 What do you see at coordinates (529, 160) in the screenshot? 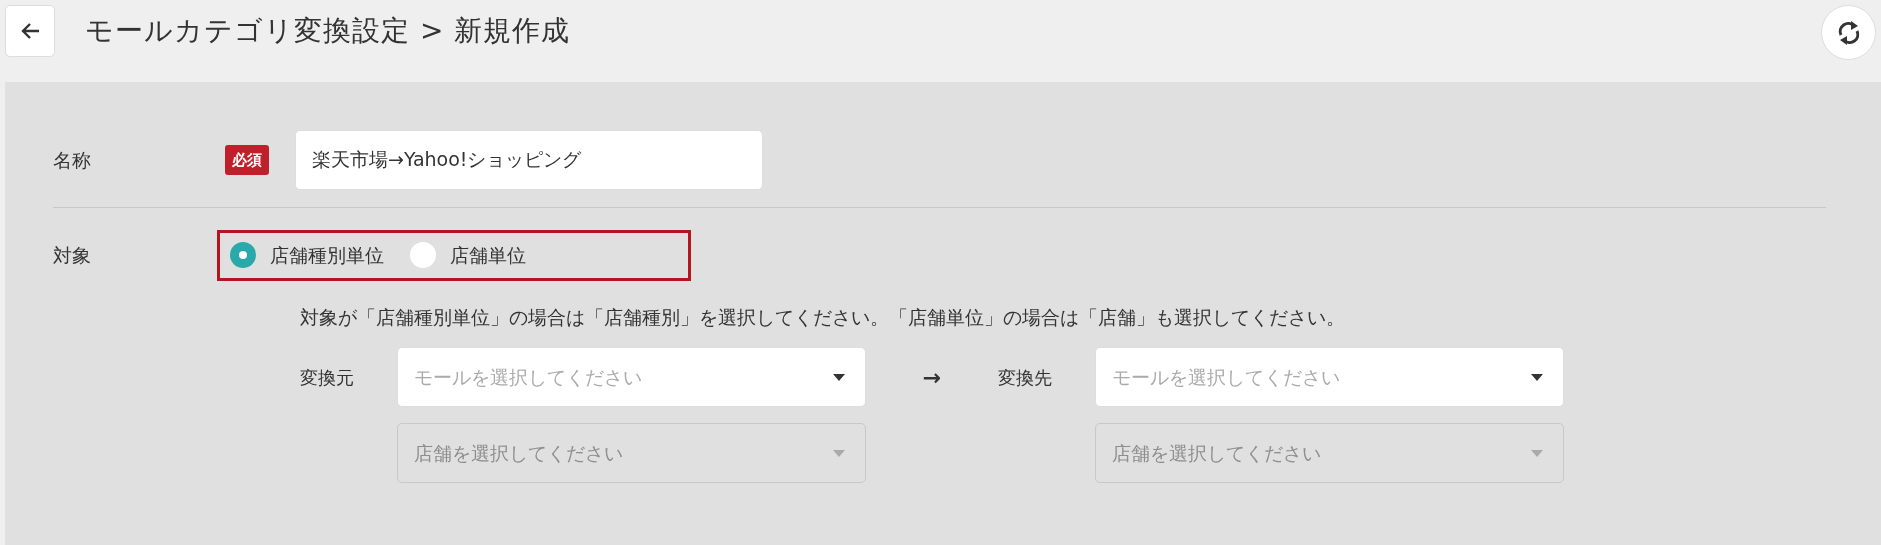
I see `name-input: 楽天市場→Yahoo!ショッピング` at bounding box center [529, 160].